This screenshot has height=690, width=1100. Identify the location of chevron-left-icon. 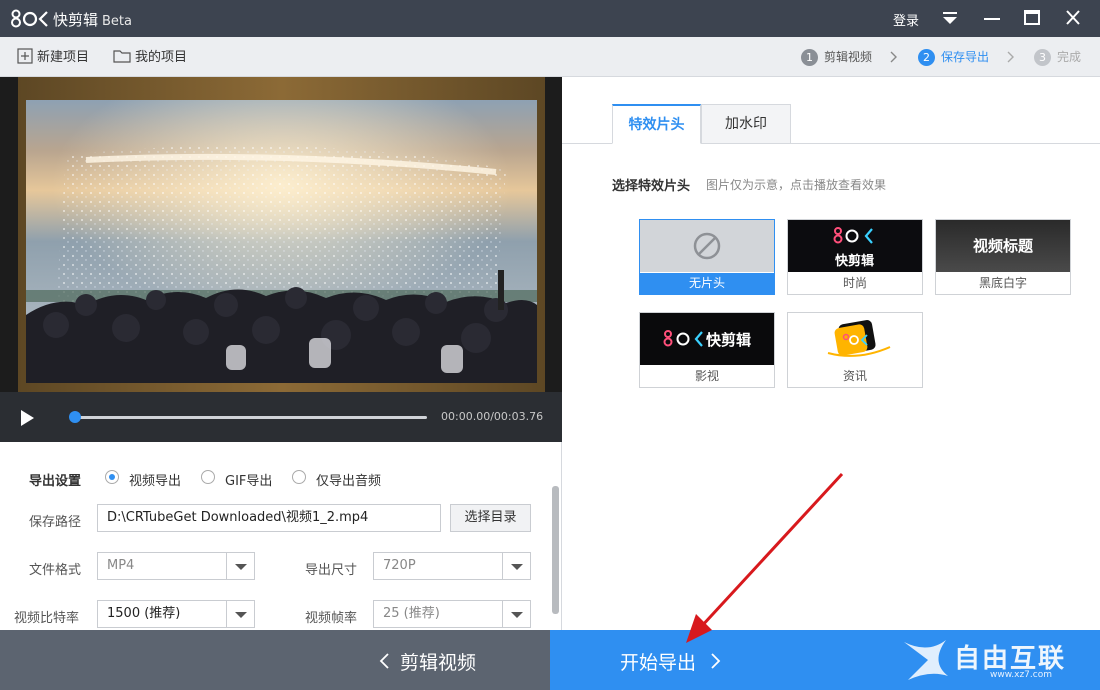
(384, 661).